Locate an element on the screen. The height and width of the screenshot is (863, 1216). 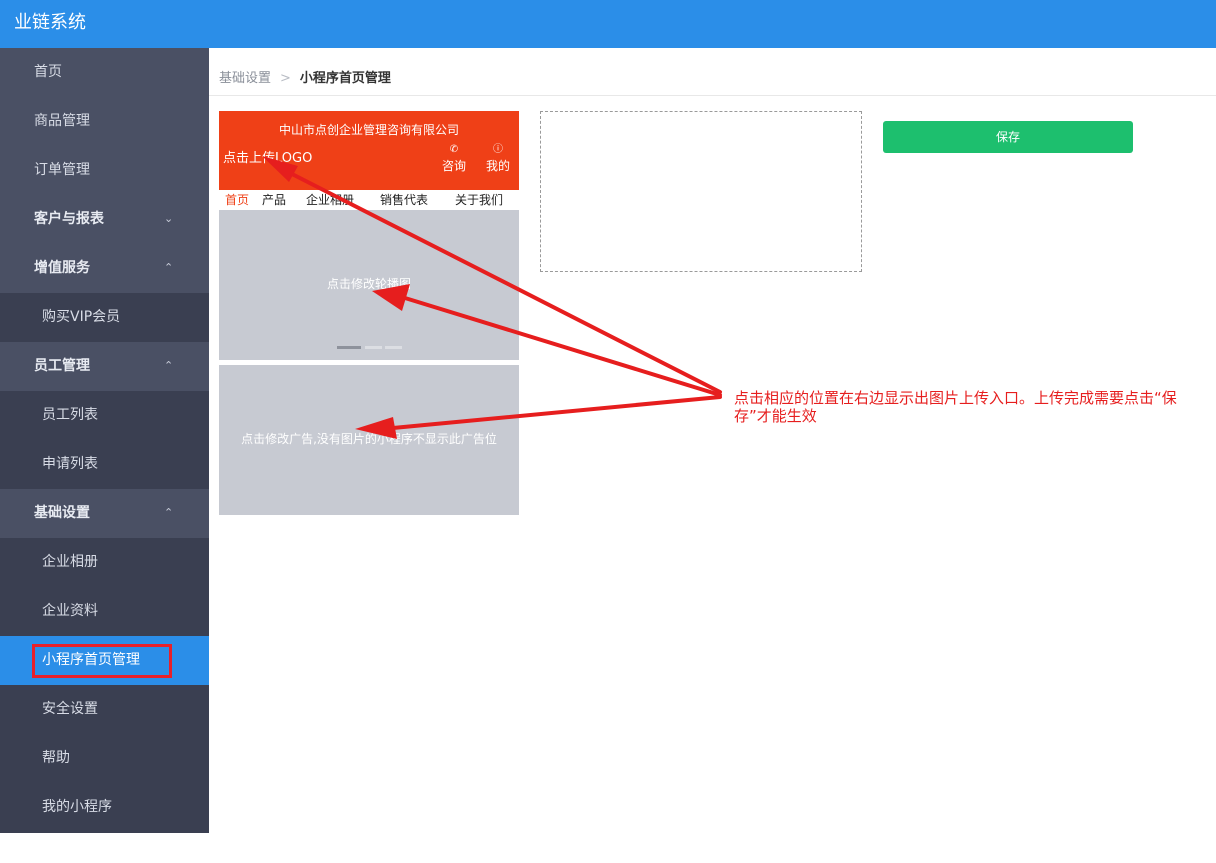
preview-nav-home: 首页 is located at coordinates (237, 200).